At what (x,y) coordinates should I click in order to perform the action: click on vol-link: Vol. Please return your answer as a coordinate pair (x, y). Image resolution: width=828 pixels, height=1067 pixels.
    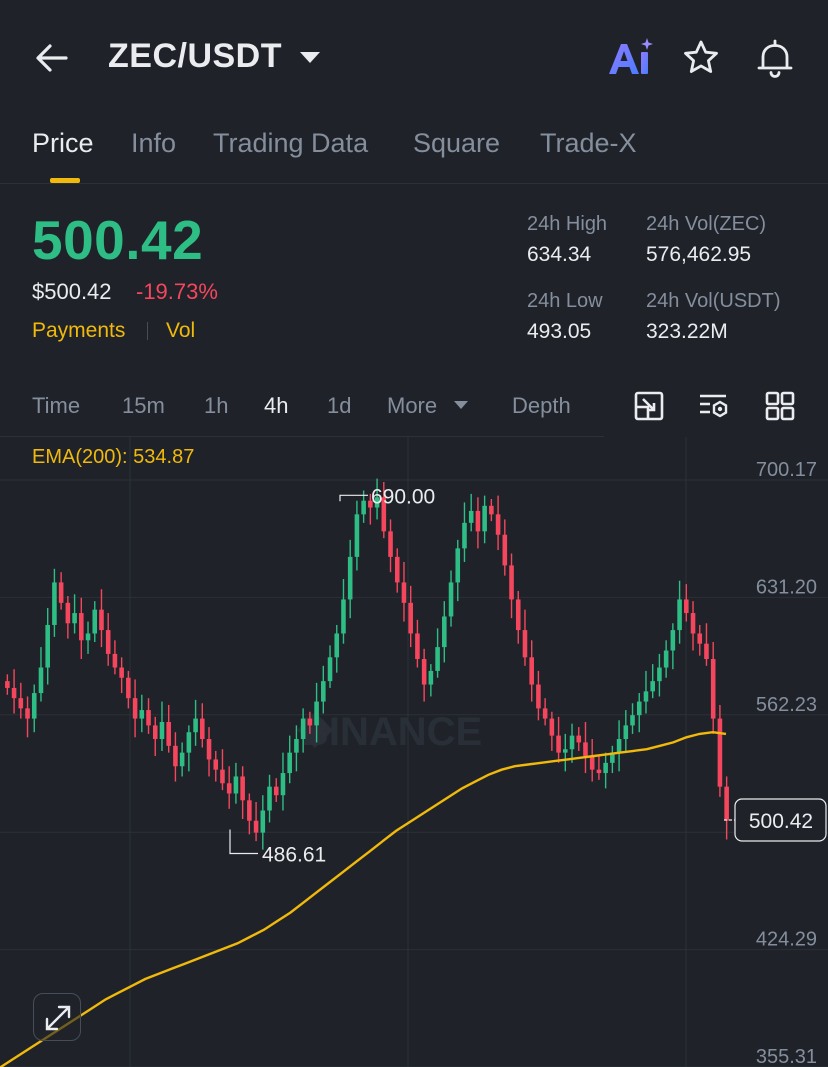
    Looking at the image, I should click on (180, 331).